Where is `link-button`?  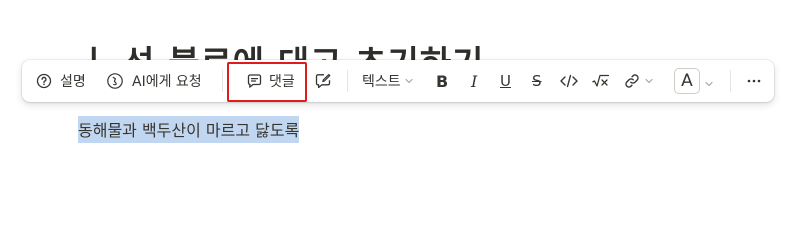 link-button is located at coordinates (638, 81).